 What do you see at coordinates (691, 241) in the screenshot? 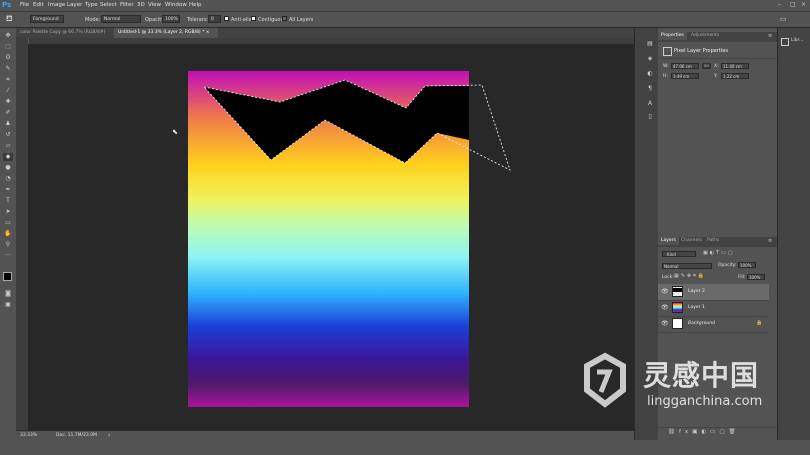
I see `tab-channels: Channels` at bounding box center [691, 241].